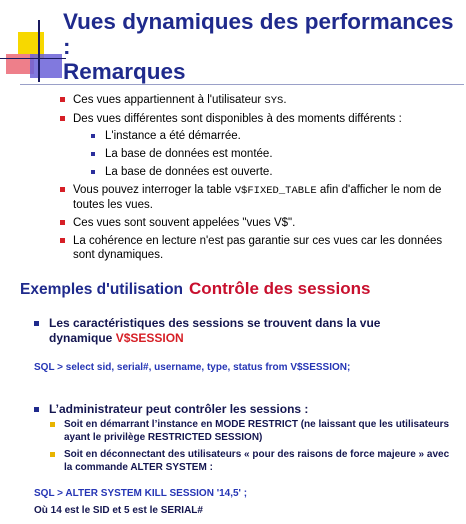 Image resolution: width=466 pixels, height=524 pixels. I want to click on section-heading-examples: Exemples d'utilisation, so click(102, 289).